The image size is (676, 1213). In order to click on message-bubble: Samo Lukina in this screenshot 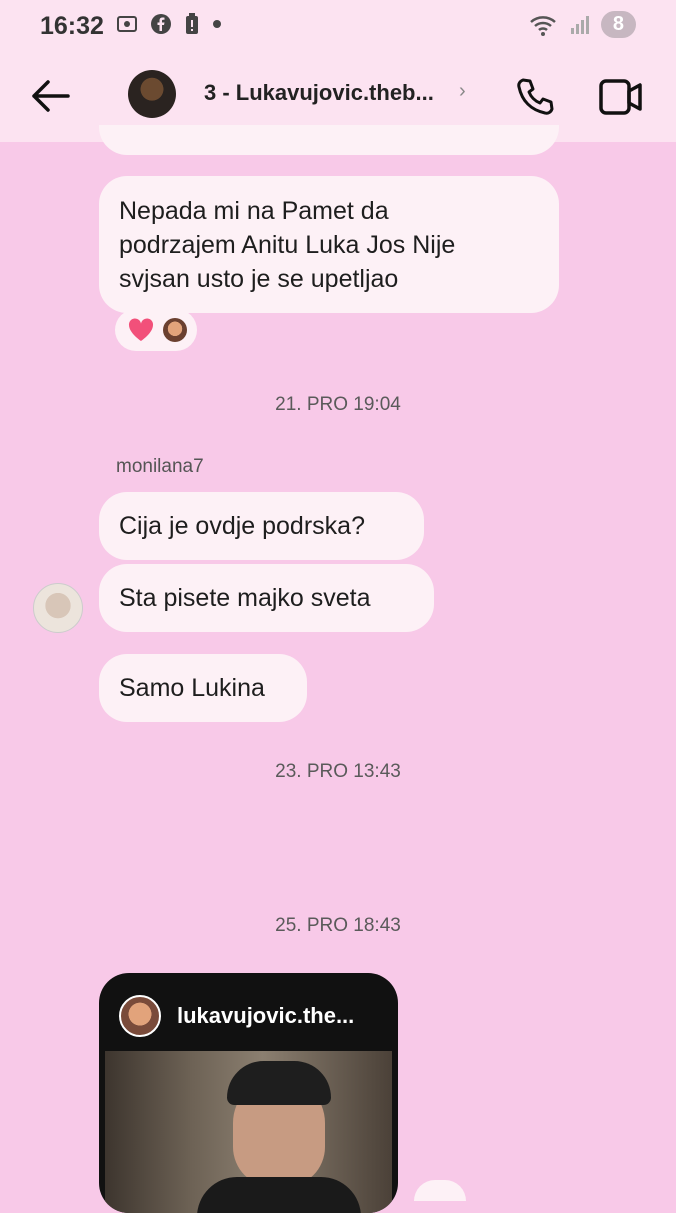, I will do `click(203, 688)`.